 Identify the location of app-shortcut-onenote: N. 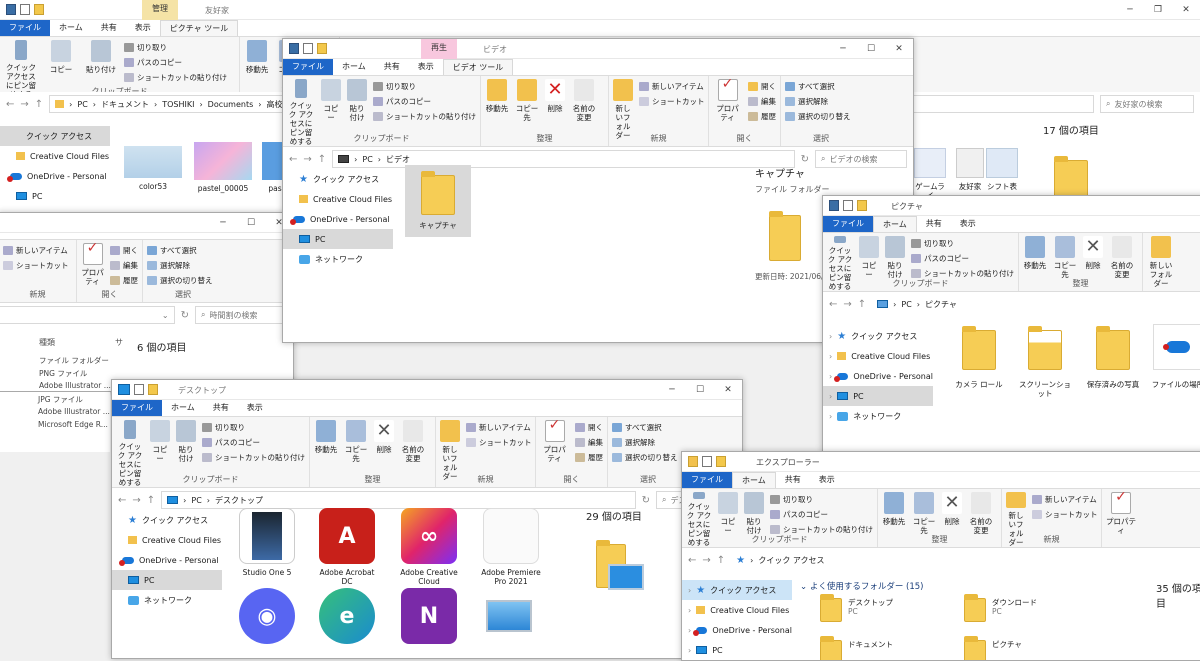
(429, 618).